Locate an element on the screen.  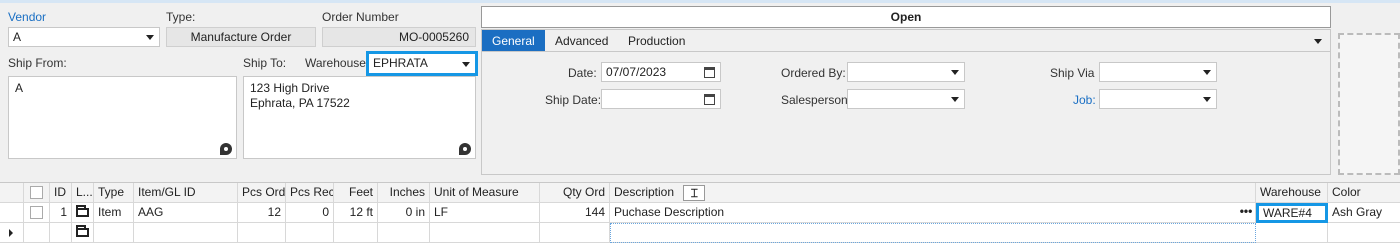
ordered-by-select is located at coordinates (906, 72).